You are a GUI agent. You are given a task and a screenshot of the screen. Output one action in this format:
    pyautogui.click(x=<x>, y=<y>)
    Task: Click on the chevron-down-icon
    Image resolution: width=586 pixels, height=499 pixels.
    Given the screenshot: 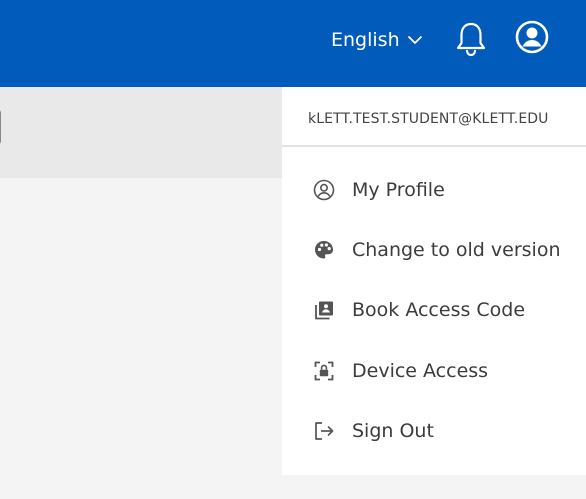 What is the action you would take?
    pyautogui.click(x=415, y=39)
    